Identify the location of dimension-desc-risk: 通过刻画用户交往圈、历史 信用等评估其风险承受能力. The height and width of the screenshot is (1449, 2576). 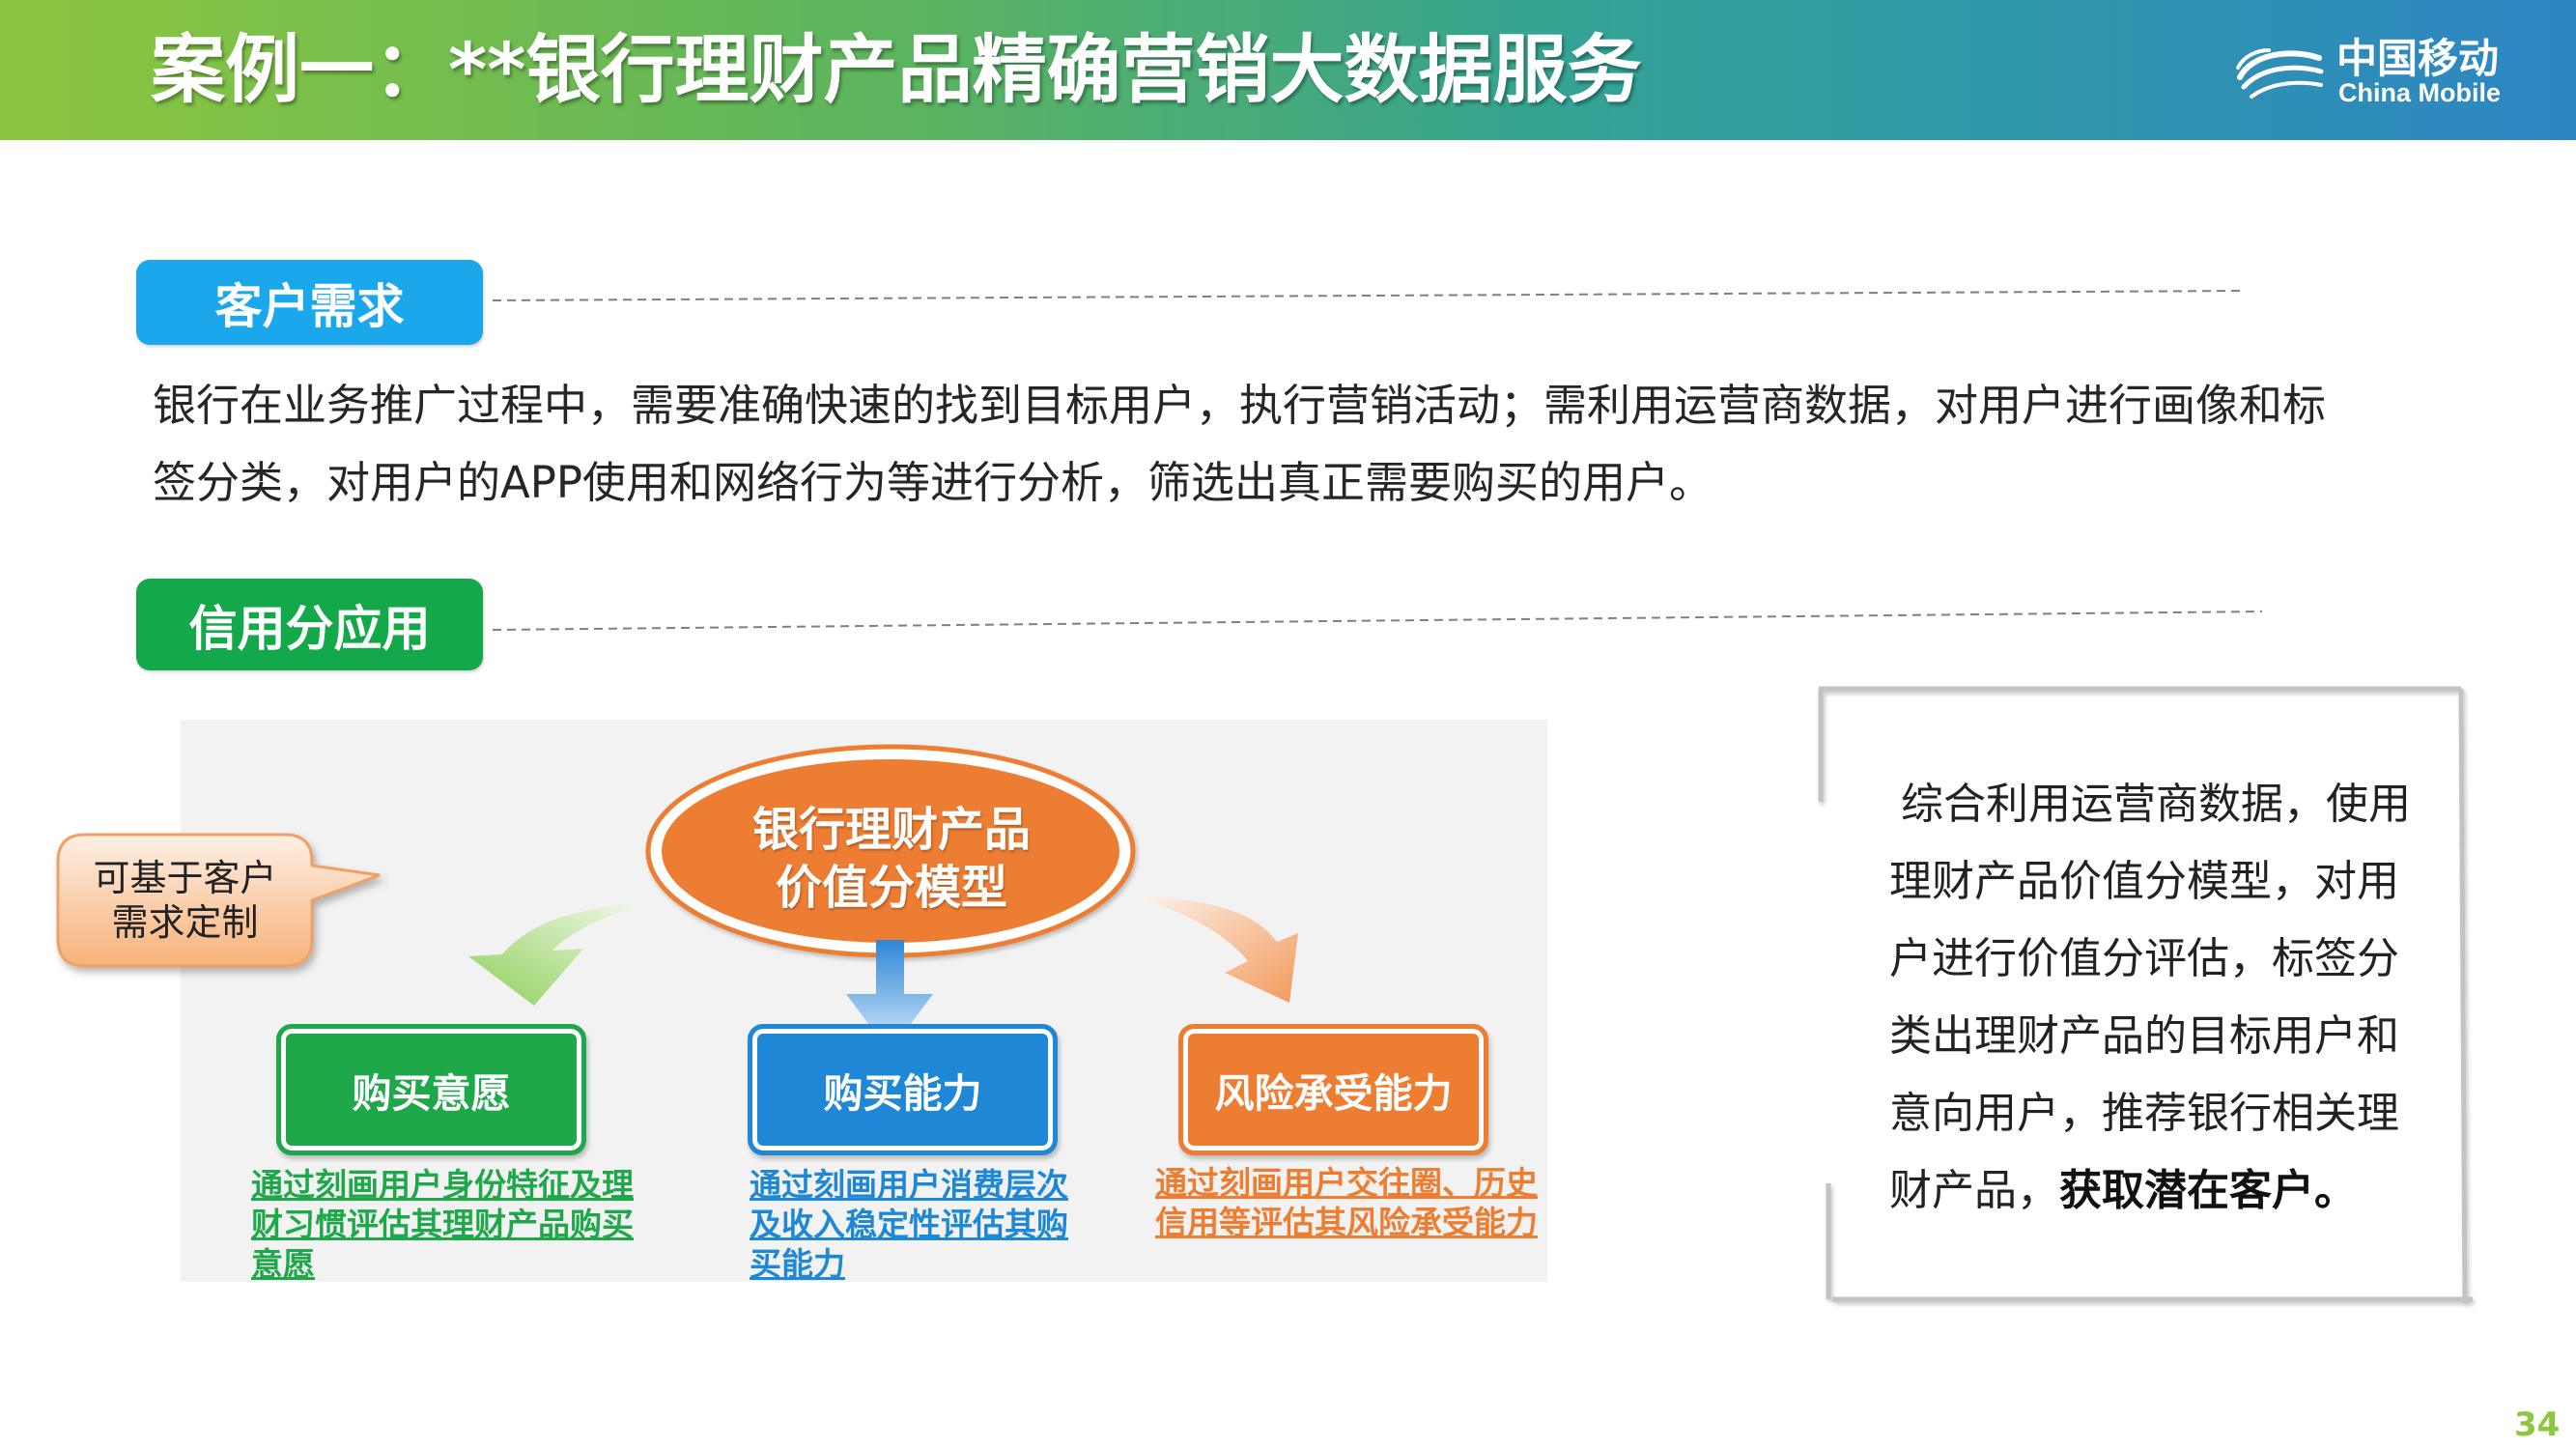
(1346, 1202).